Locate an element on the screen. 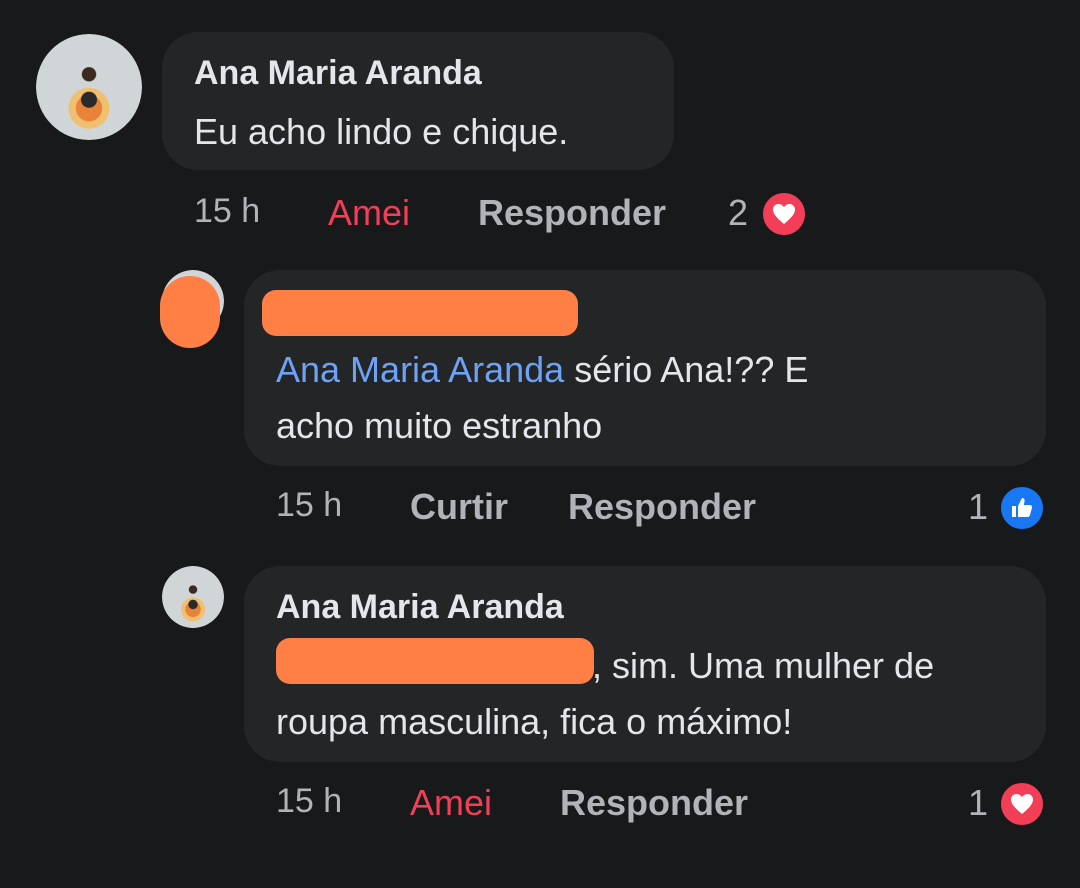  like-button: Curtir is located at coordinates (459, 507).